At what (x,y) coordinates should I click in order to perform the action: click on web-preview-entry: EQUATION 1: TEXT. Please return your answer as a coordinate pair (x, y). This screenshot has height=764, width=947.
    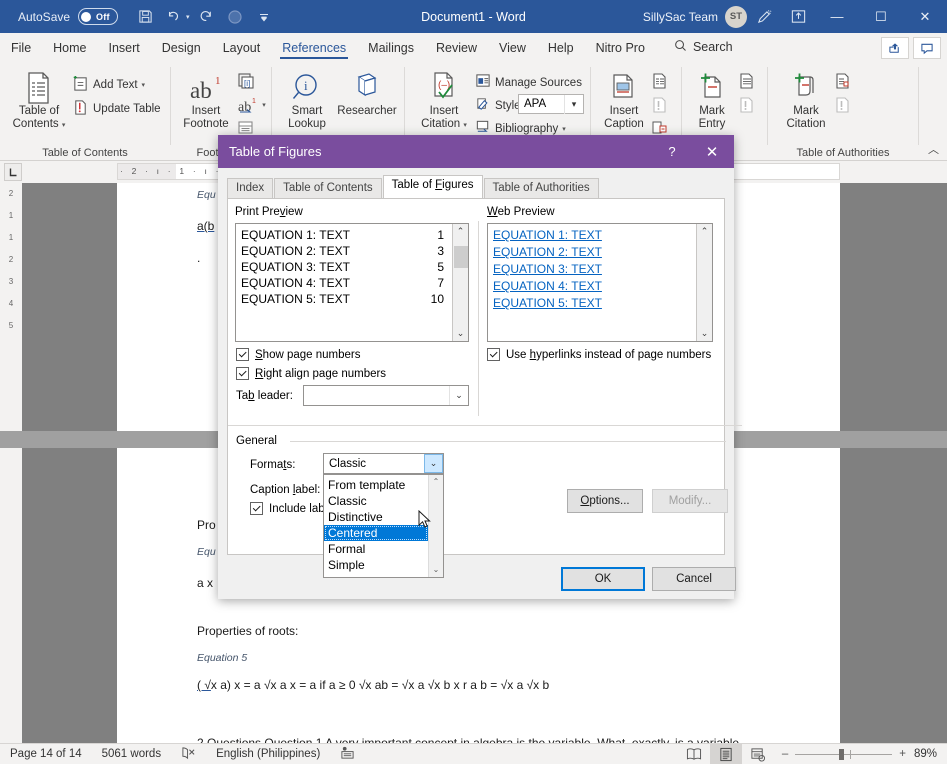
    Looking at the image, I should click on (591, 235).